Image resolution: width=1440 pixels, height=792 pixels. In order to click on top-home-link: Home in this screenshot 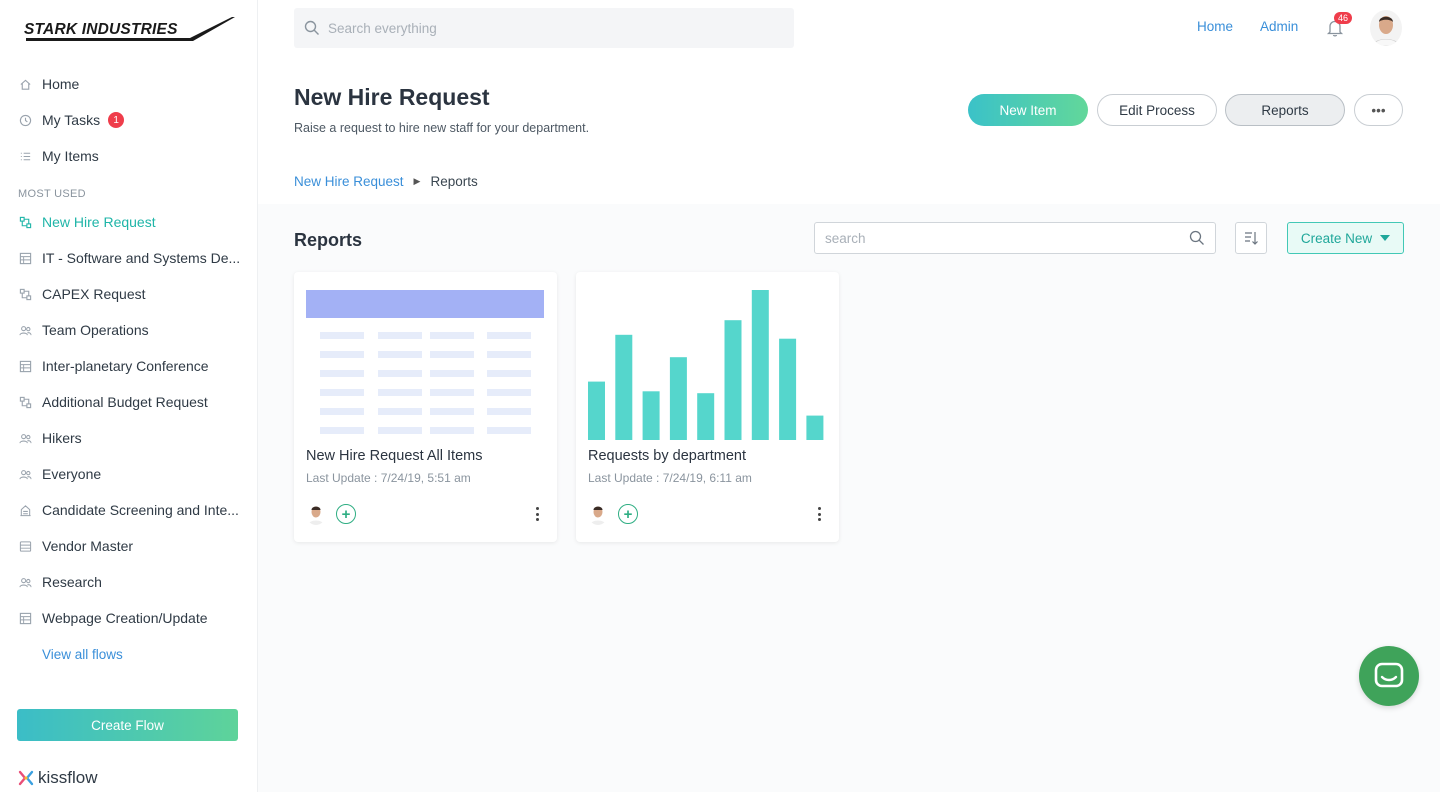, I will do `click(1215, 26)`.